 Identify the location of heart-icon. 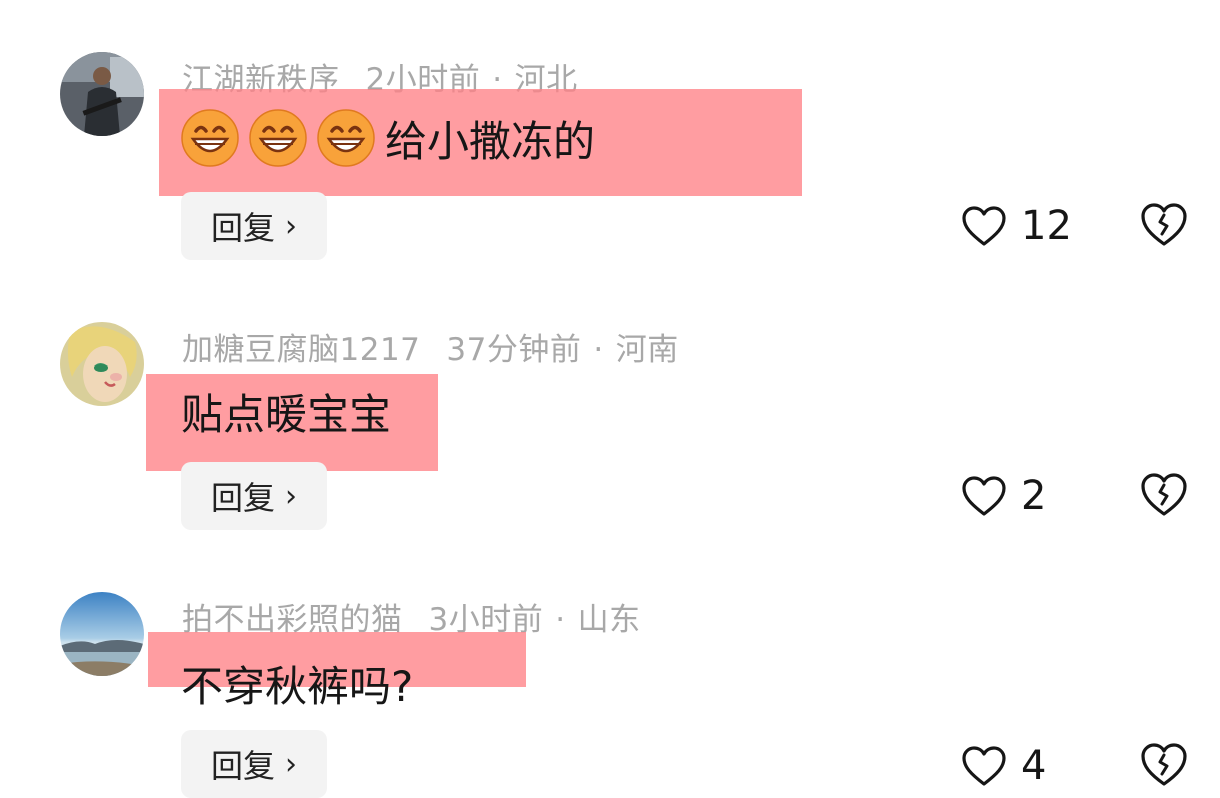
(984, 766).